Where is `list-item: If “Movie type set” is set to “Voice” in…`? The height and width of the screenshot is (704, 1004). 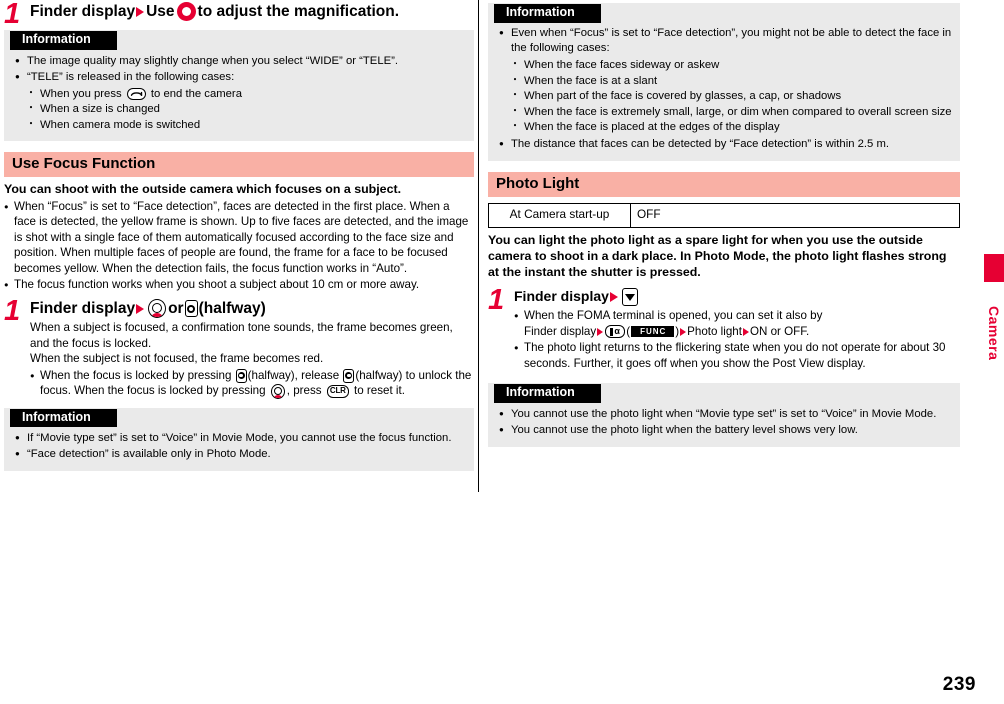
list-item: If “Movie type set” is set to “Voice” in… is located at coordinates (239, 438).